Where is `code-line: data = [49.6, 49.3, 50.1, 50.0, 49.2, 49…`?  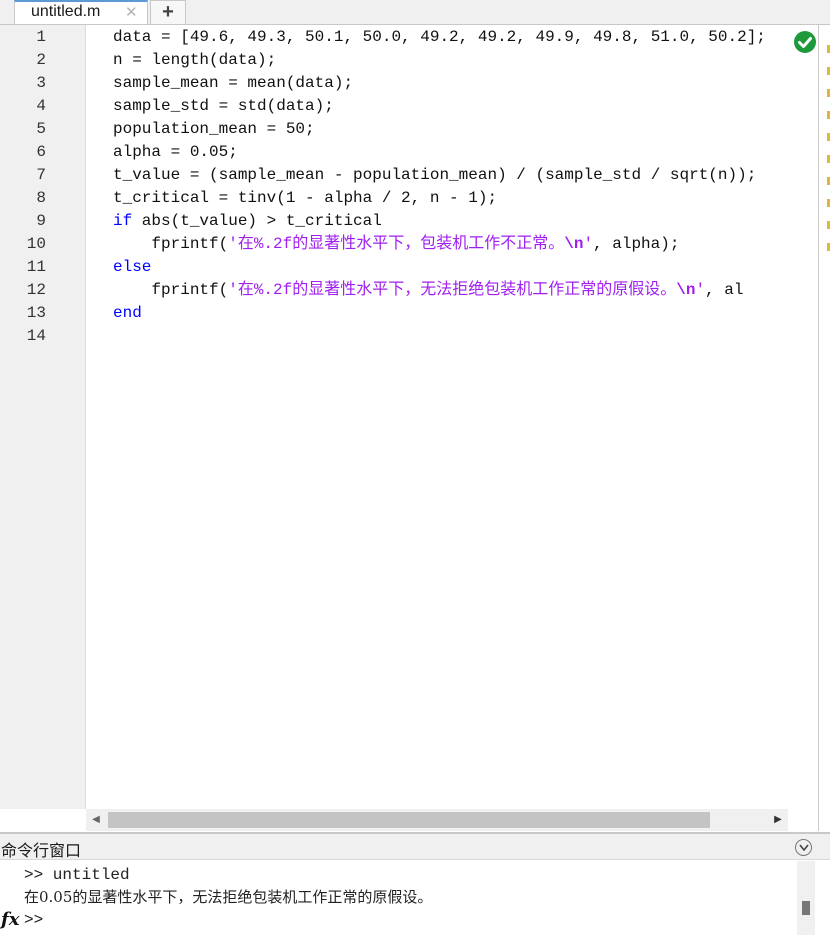
code-line: data = [49.6, 49.3, 50.1, 50.0, 49.2, 49… is located at coordinates (439, 37).